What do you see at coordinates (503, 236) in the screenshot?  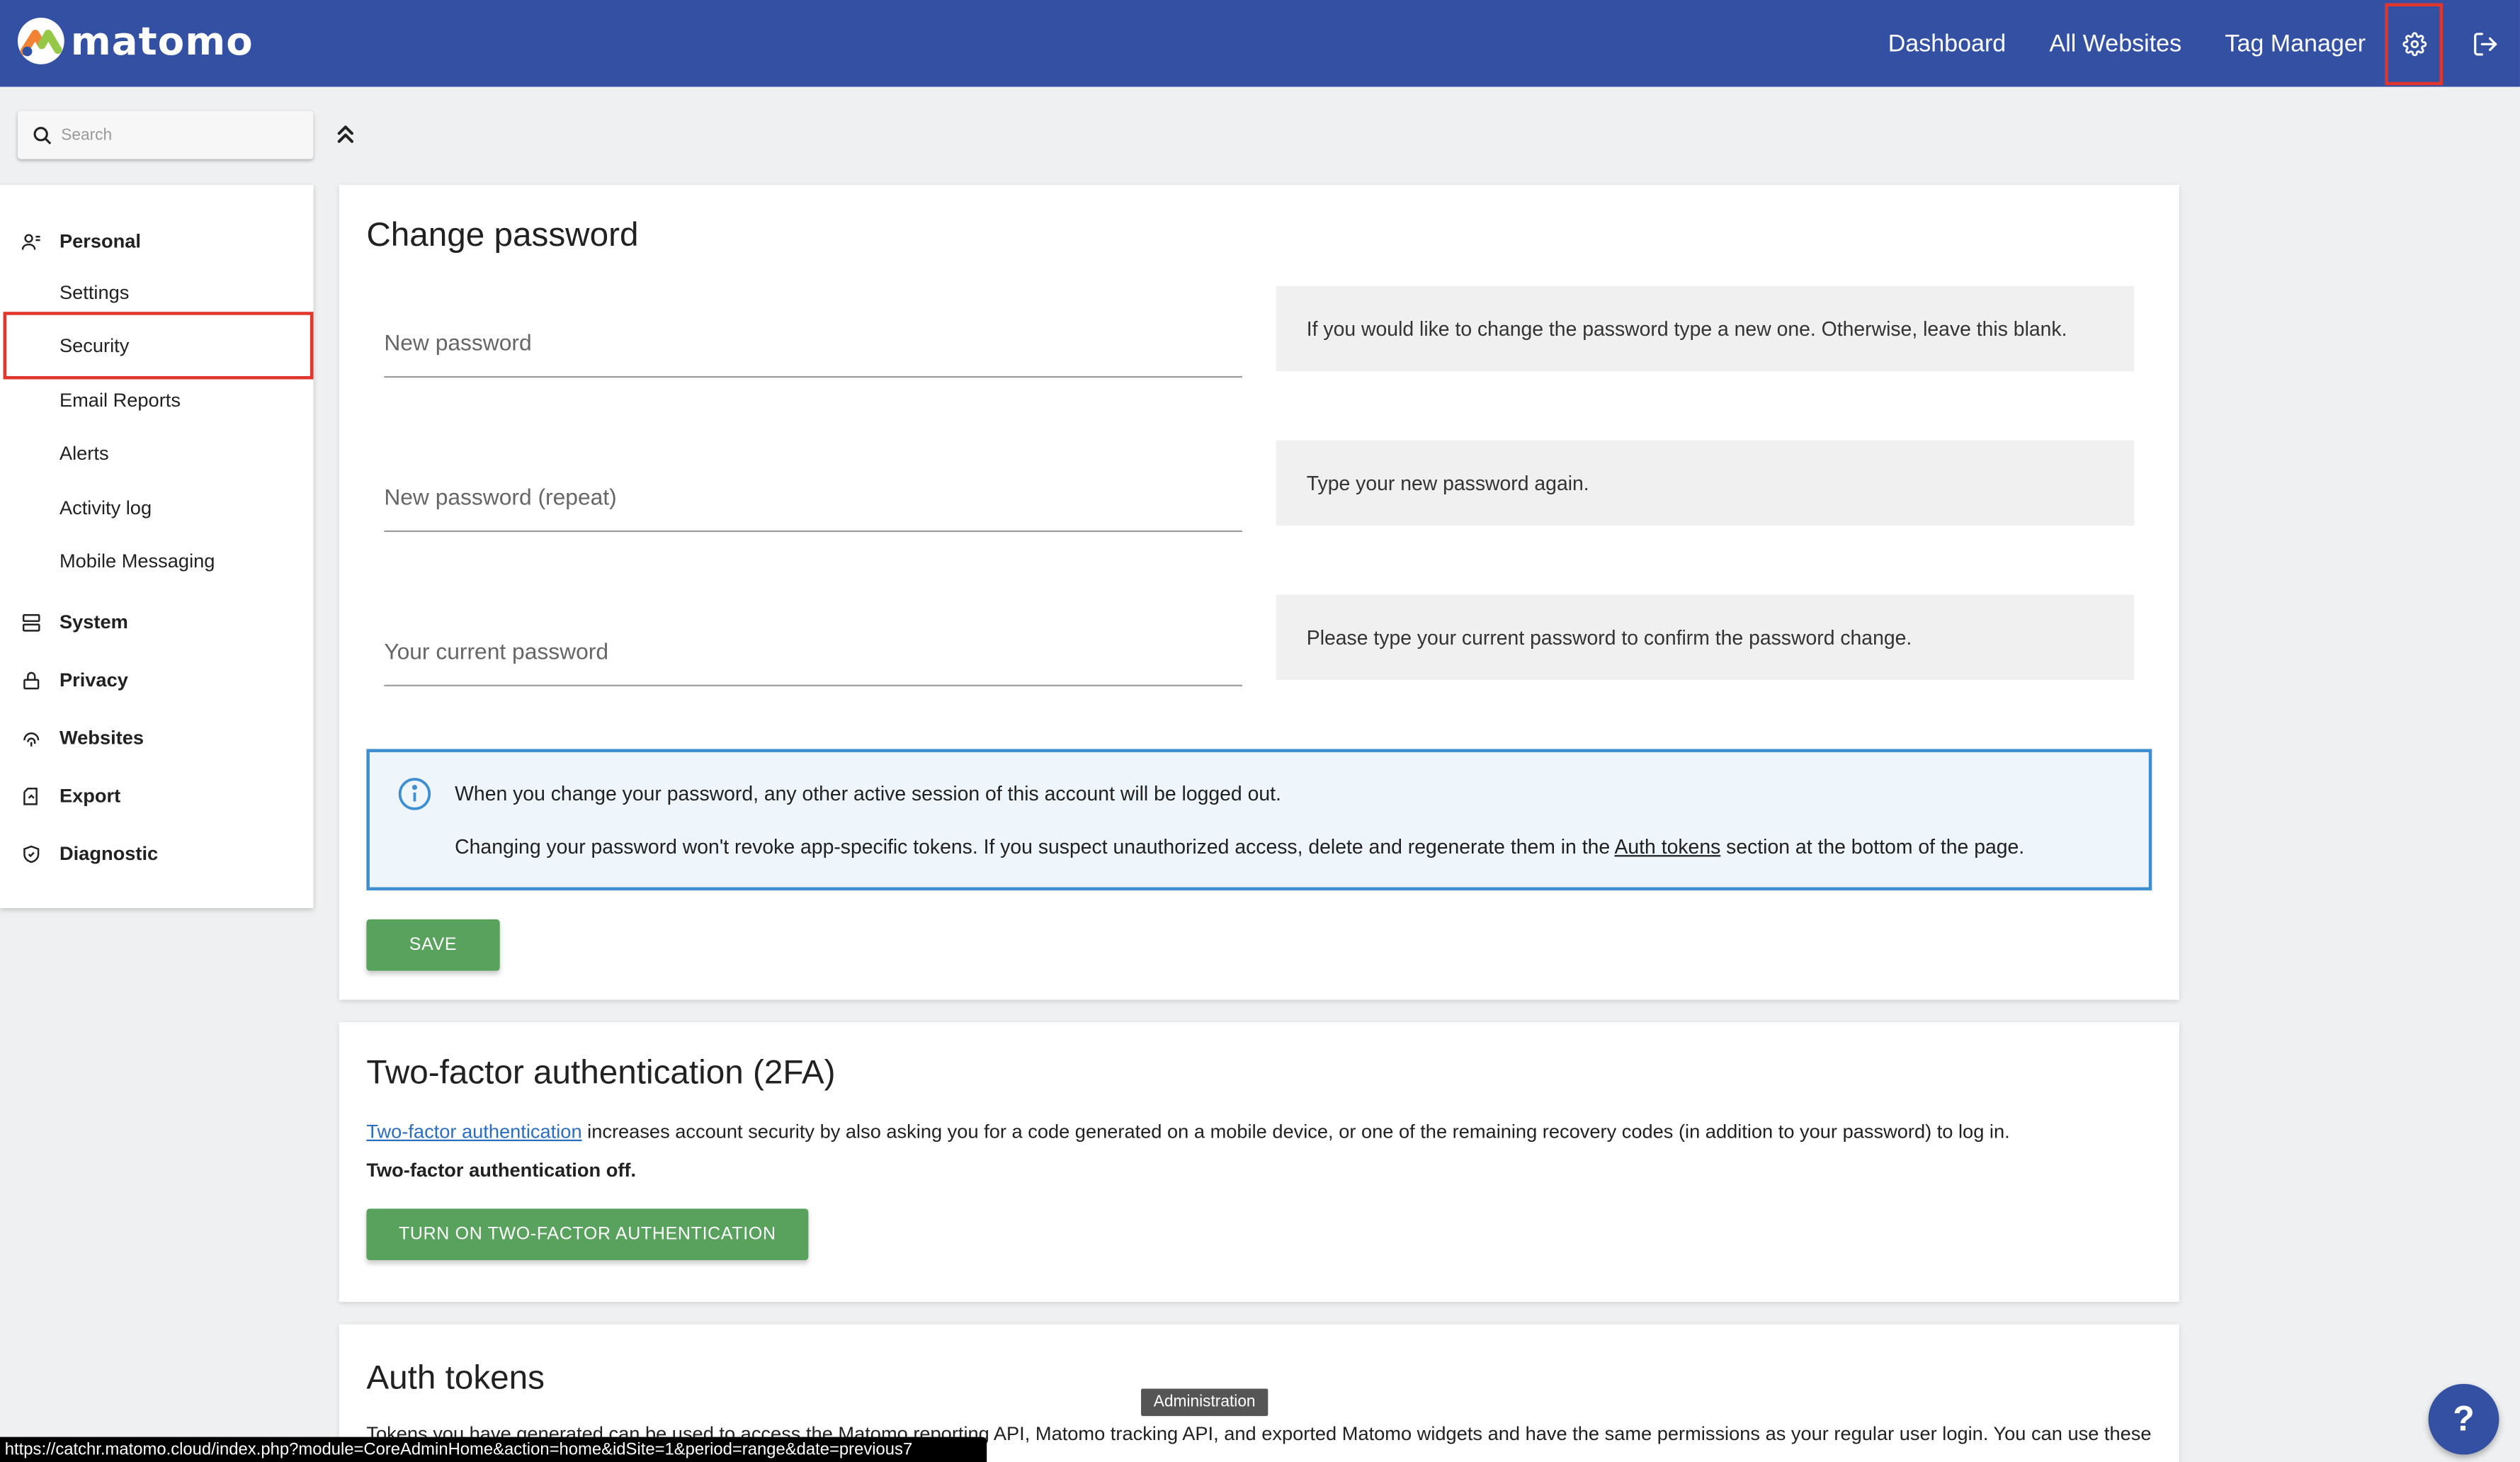 I see `change-password-title: Change password` at bounding box center [503, 236].